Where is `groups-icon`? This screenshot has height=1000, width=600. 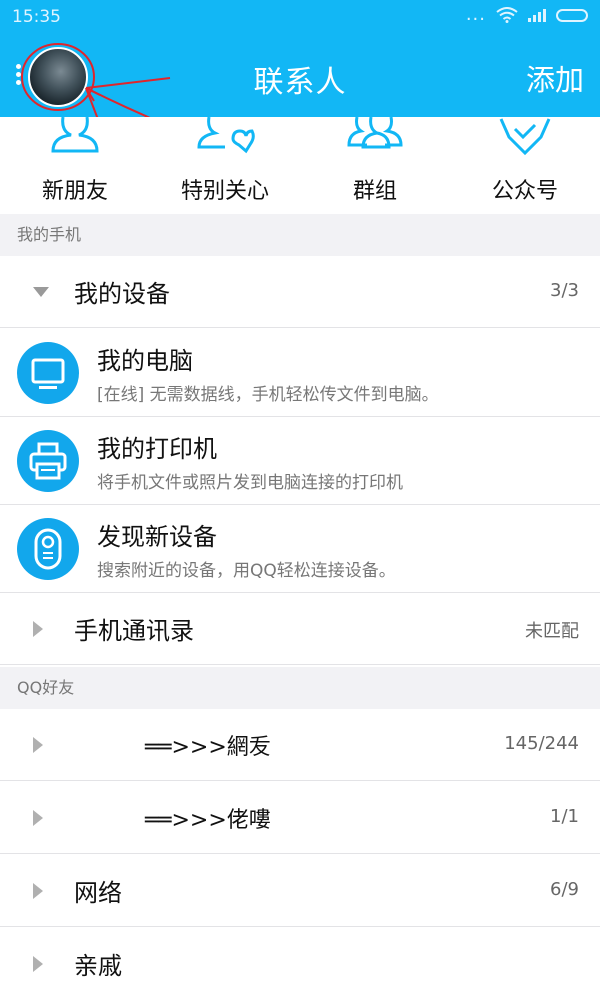 groups-icon is located at coordinates (375, 133).